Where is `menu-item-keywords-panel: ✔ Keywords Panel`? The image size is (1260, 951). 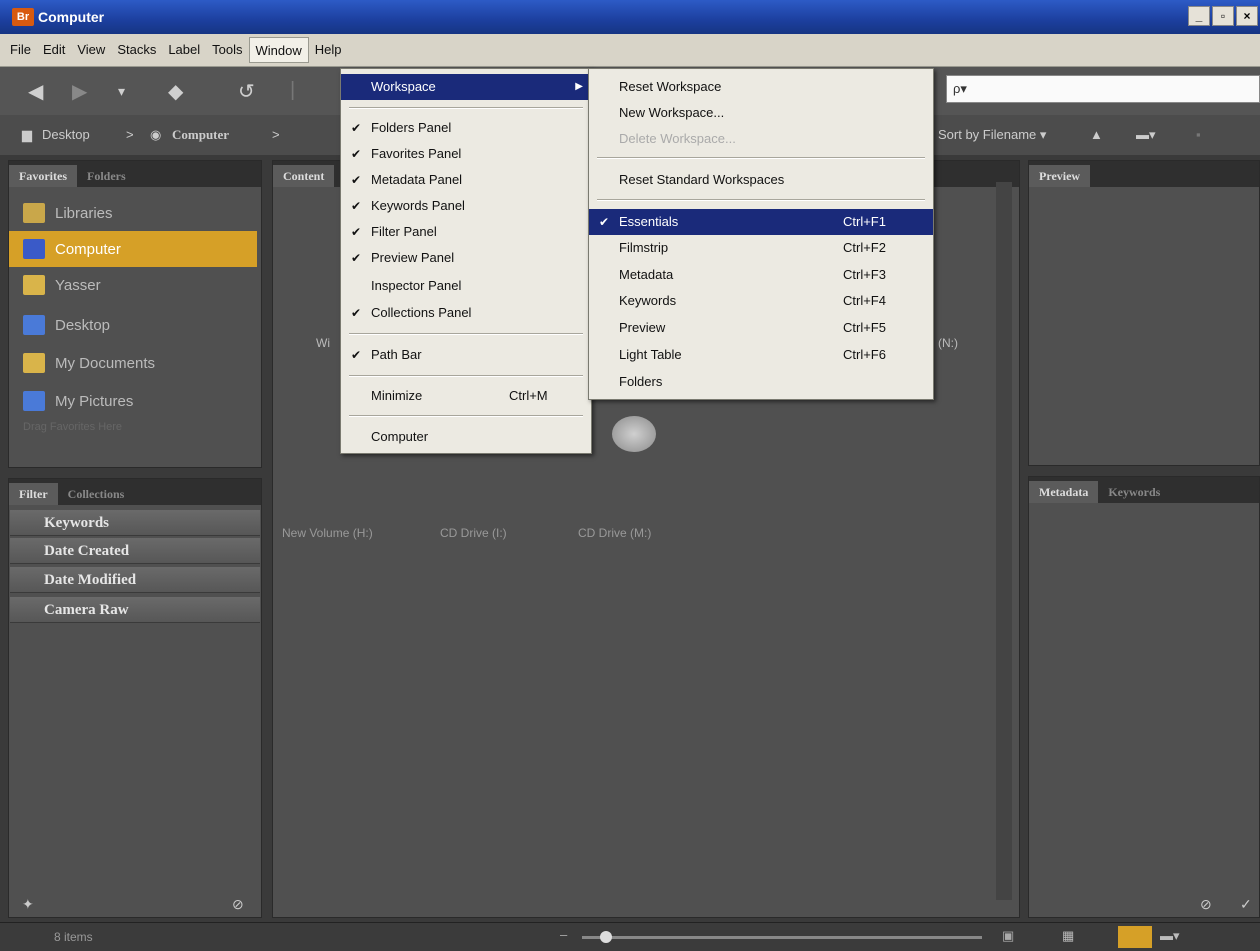
menu-item-keywords-panel: ✔ Keywords Panel is located at coordinates (466, 206).